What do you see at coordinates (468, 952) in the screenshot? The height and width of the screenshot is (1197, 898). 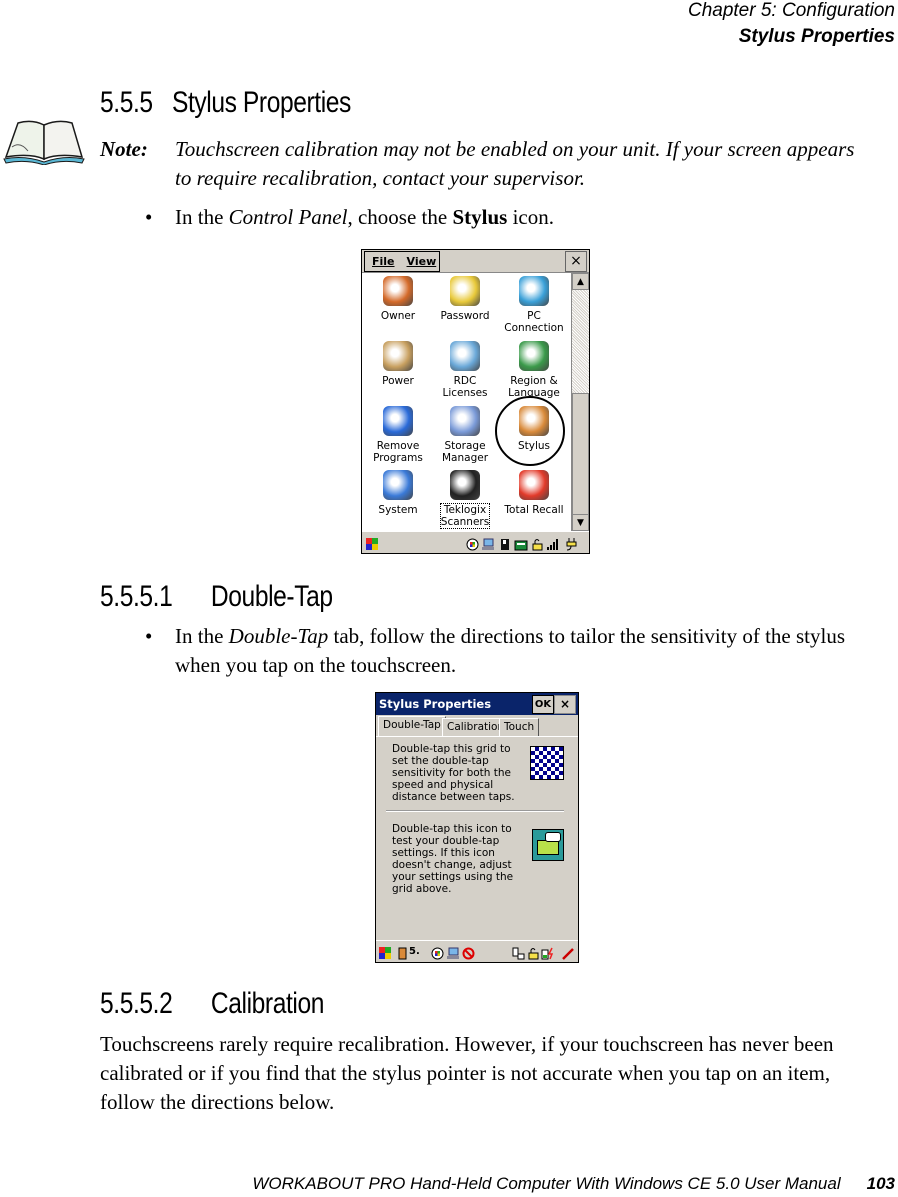 I see `no-signal-icon` at bounding box center [468, 952].